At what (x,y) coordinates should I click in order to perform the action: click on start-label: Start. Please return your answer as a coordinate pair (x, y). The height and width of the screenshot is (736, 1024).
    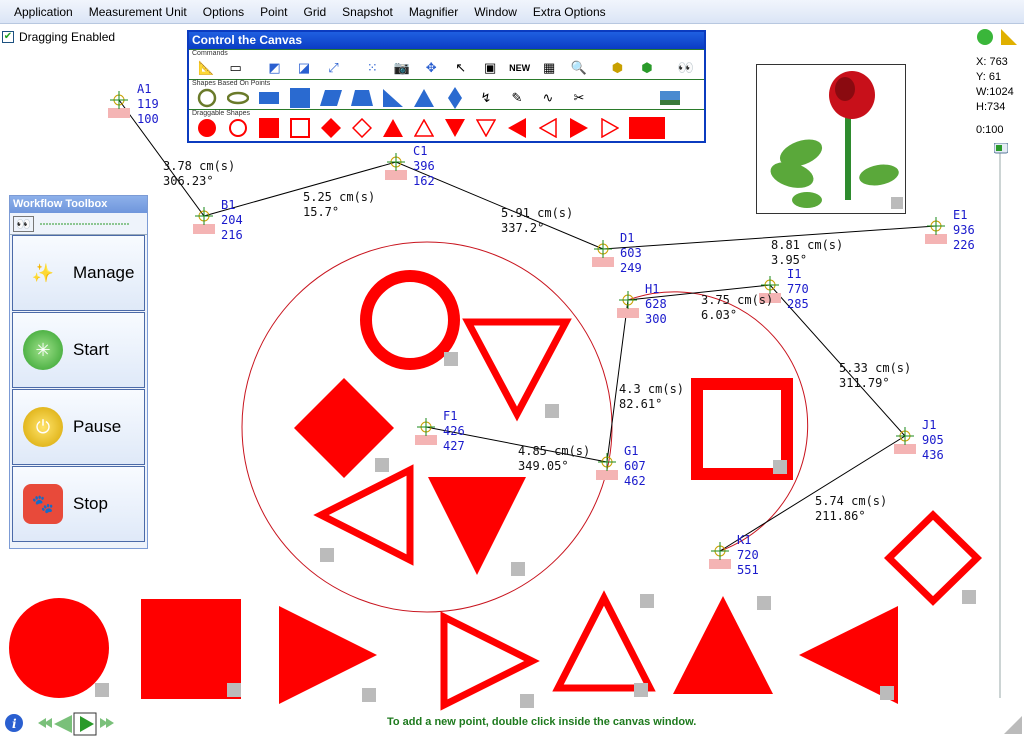
    Looking at the image, I should click on (91, 349).